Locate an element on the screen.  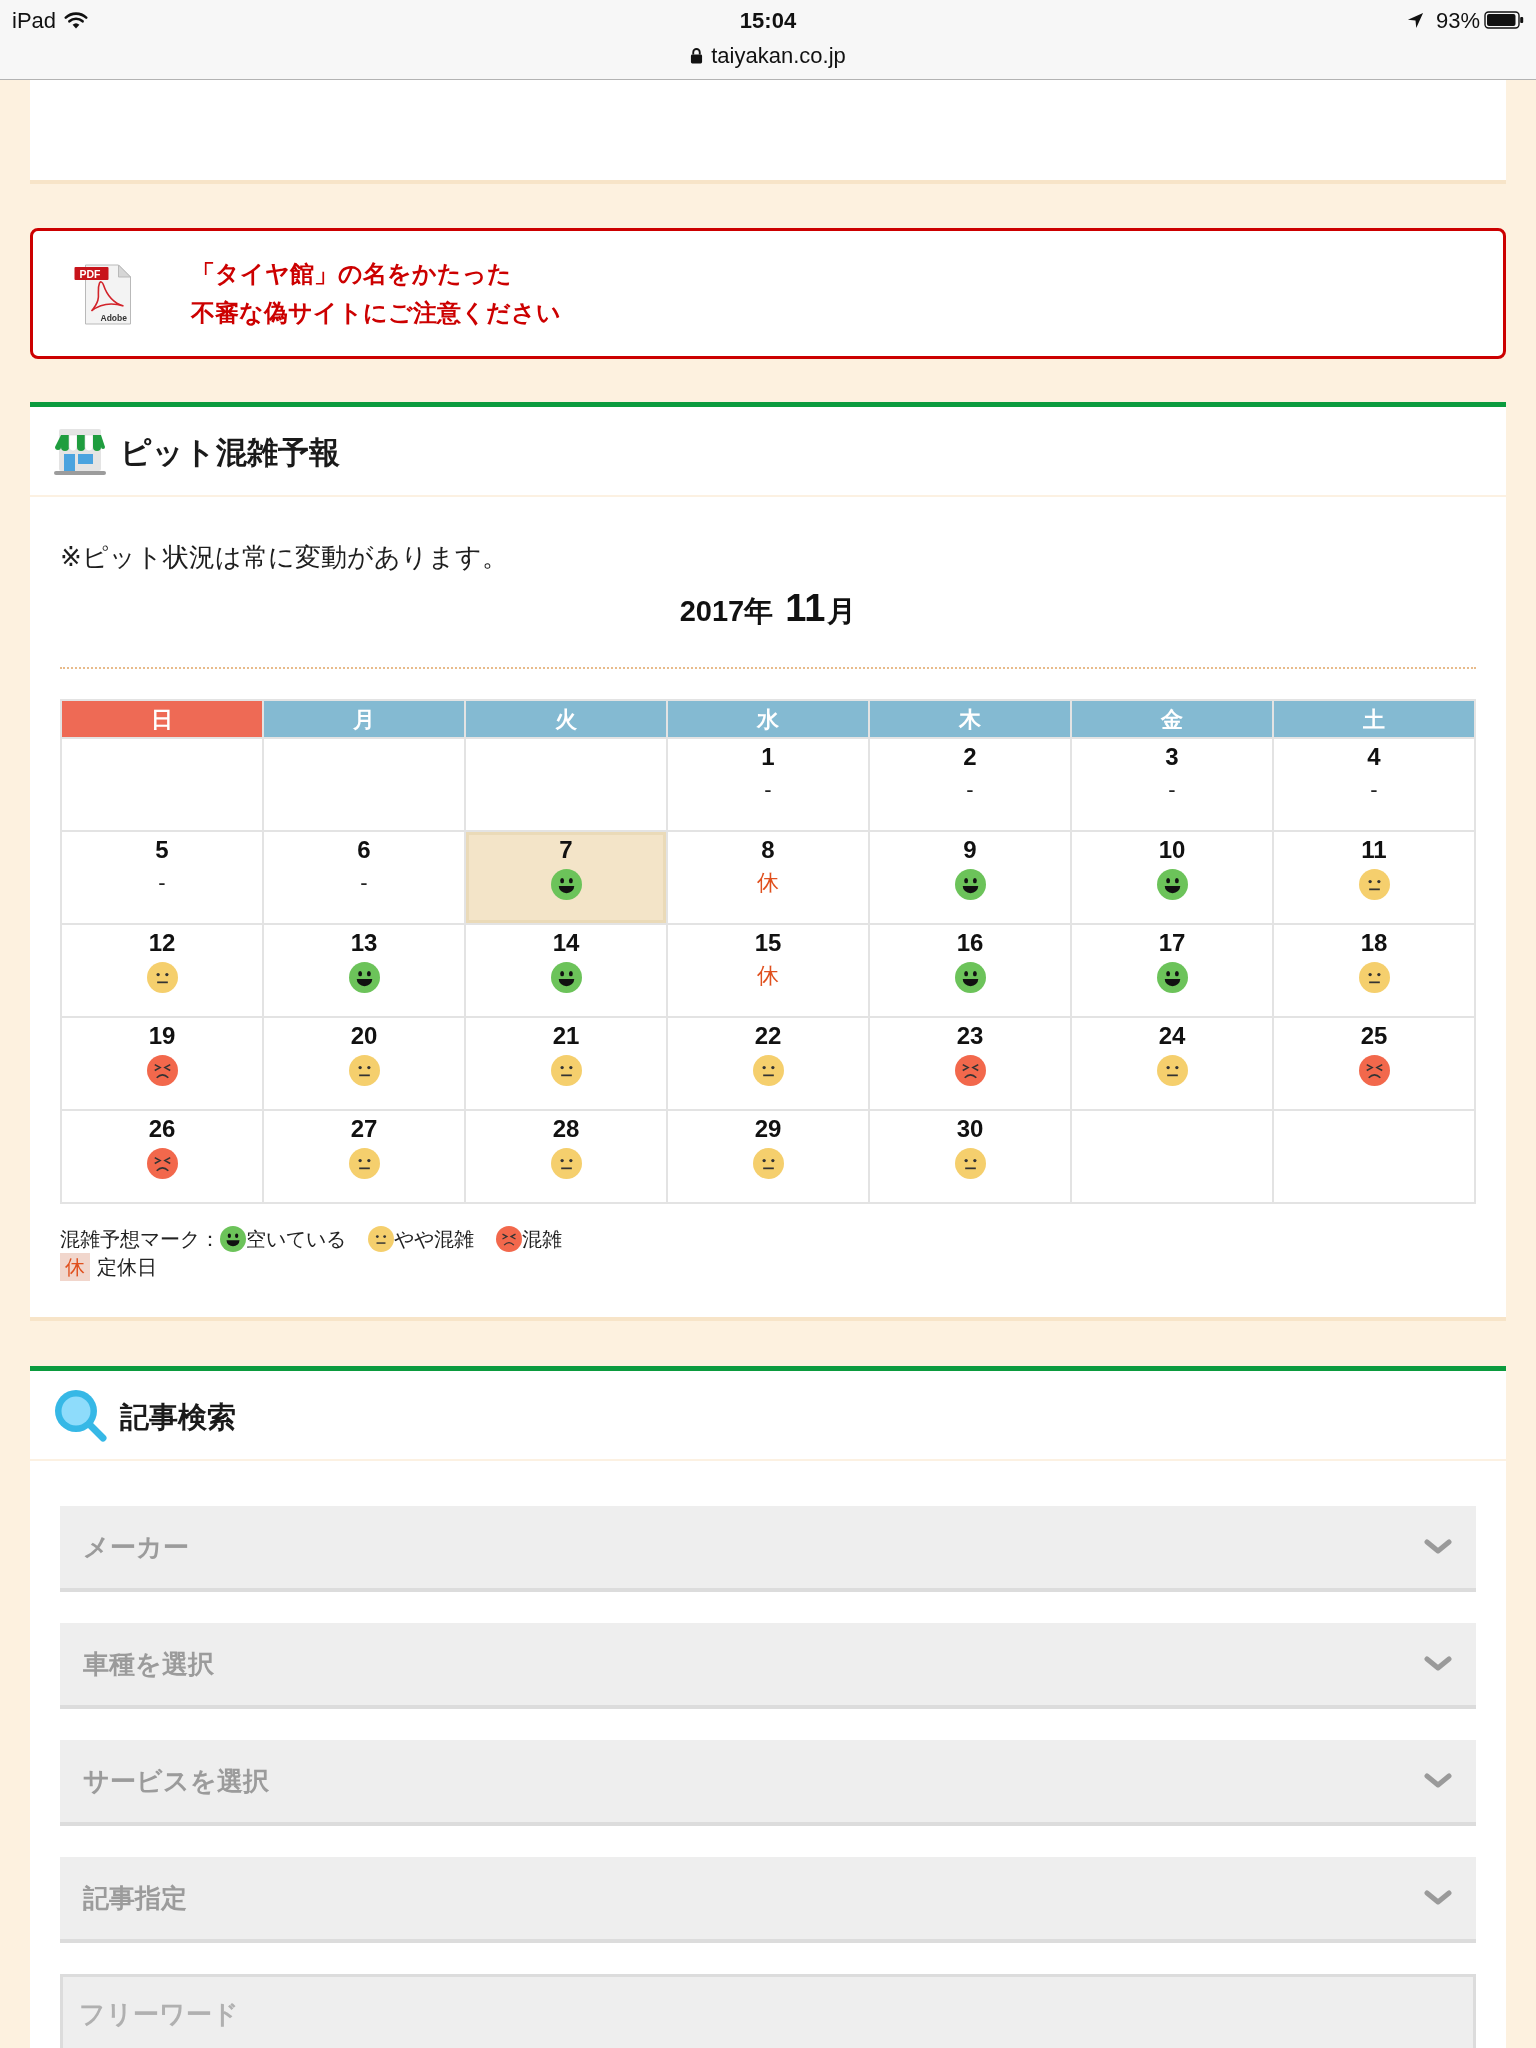
storefront-icon is located at coordinates (80, 451).